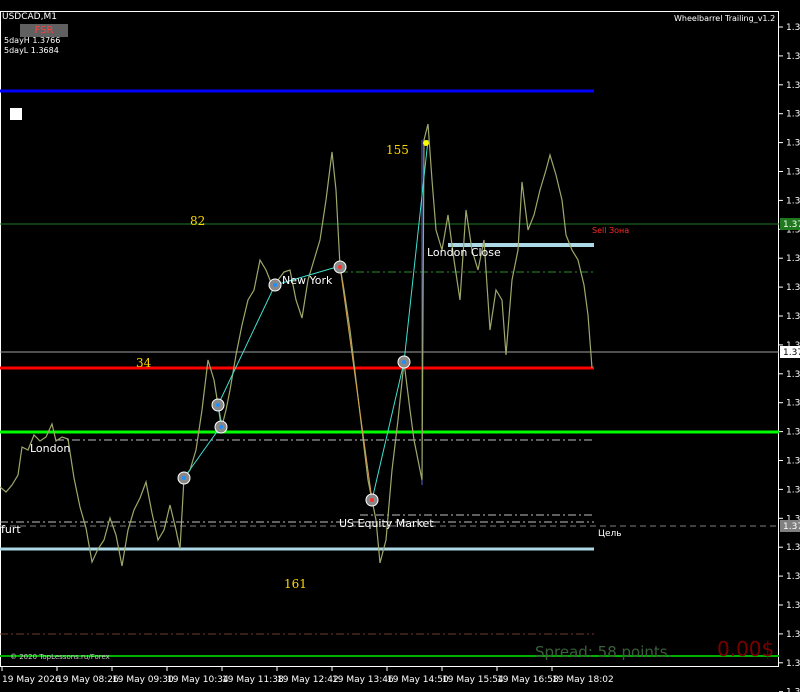  Describe the element at coordinates (16, 114) in the screenshot. I see `checkbox-square` at that location.